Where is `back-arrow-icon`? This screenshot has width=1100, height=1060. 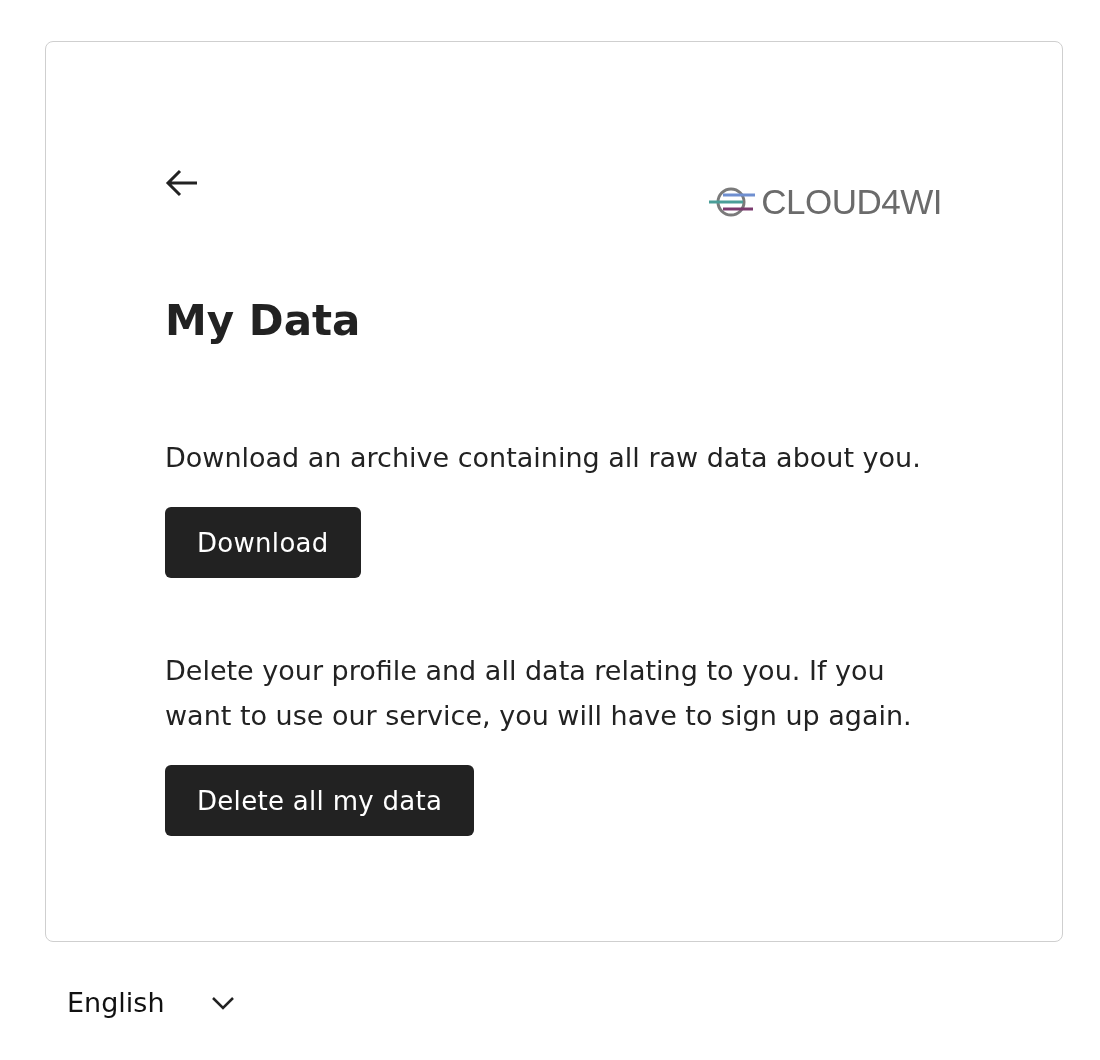 back-arrow-icon is located at coordinates (182, 183).